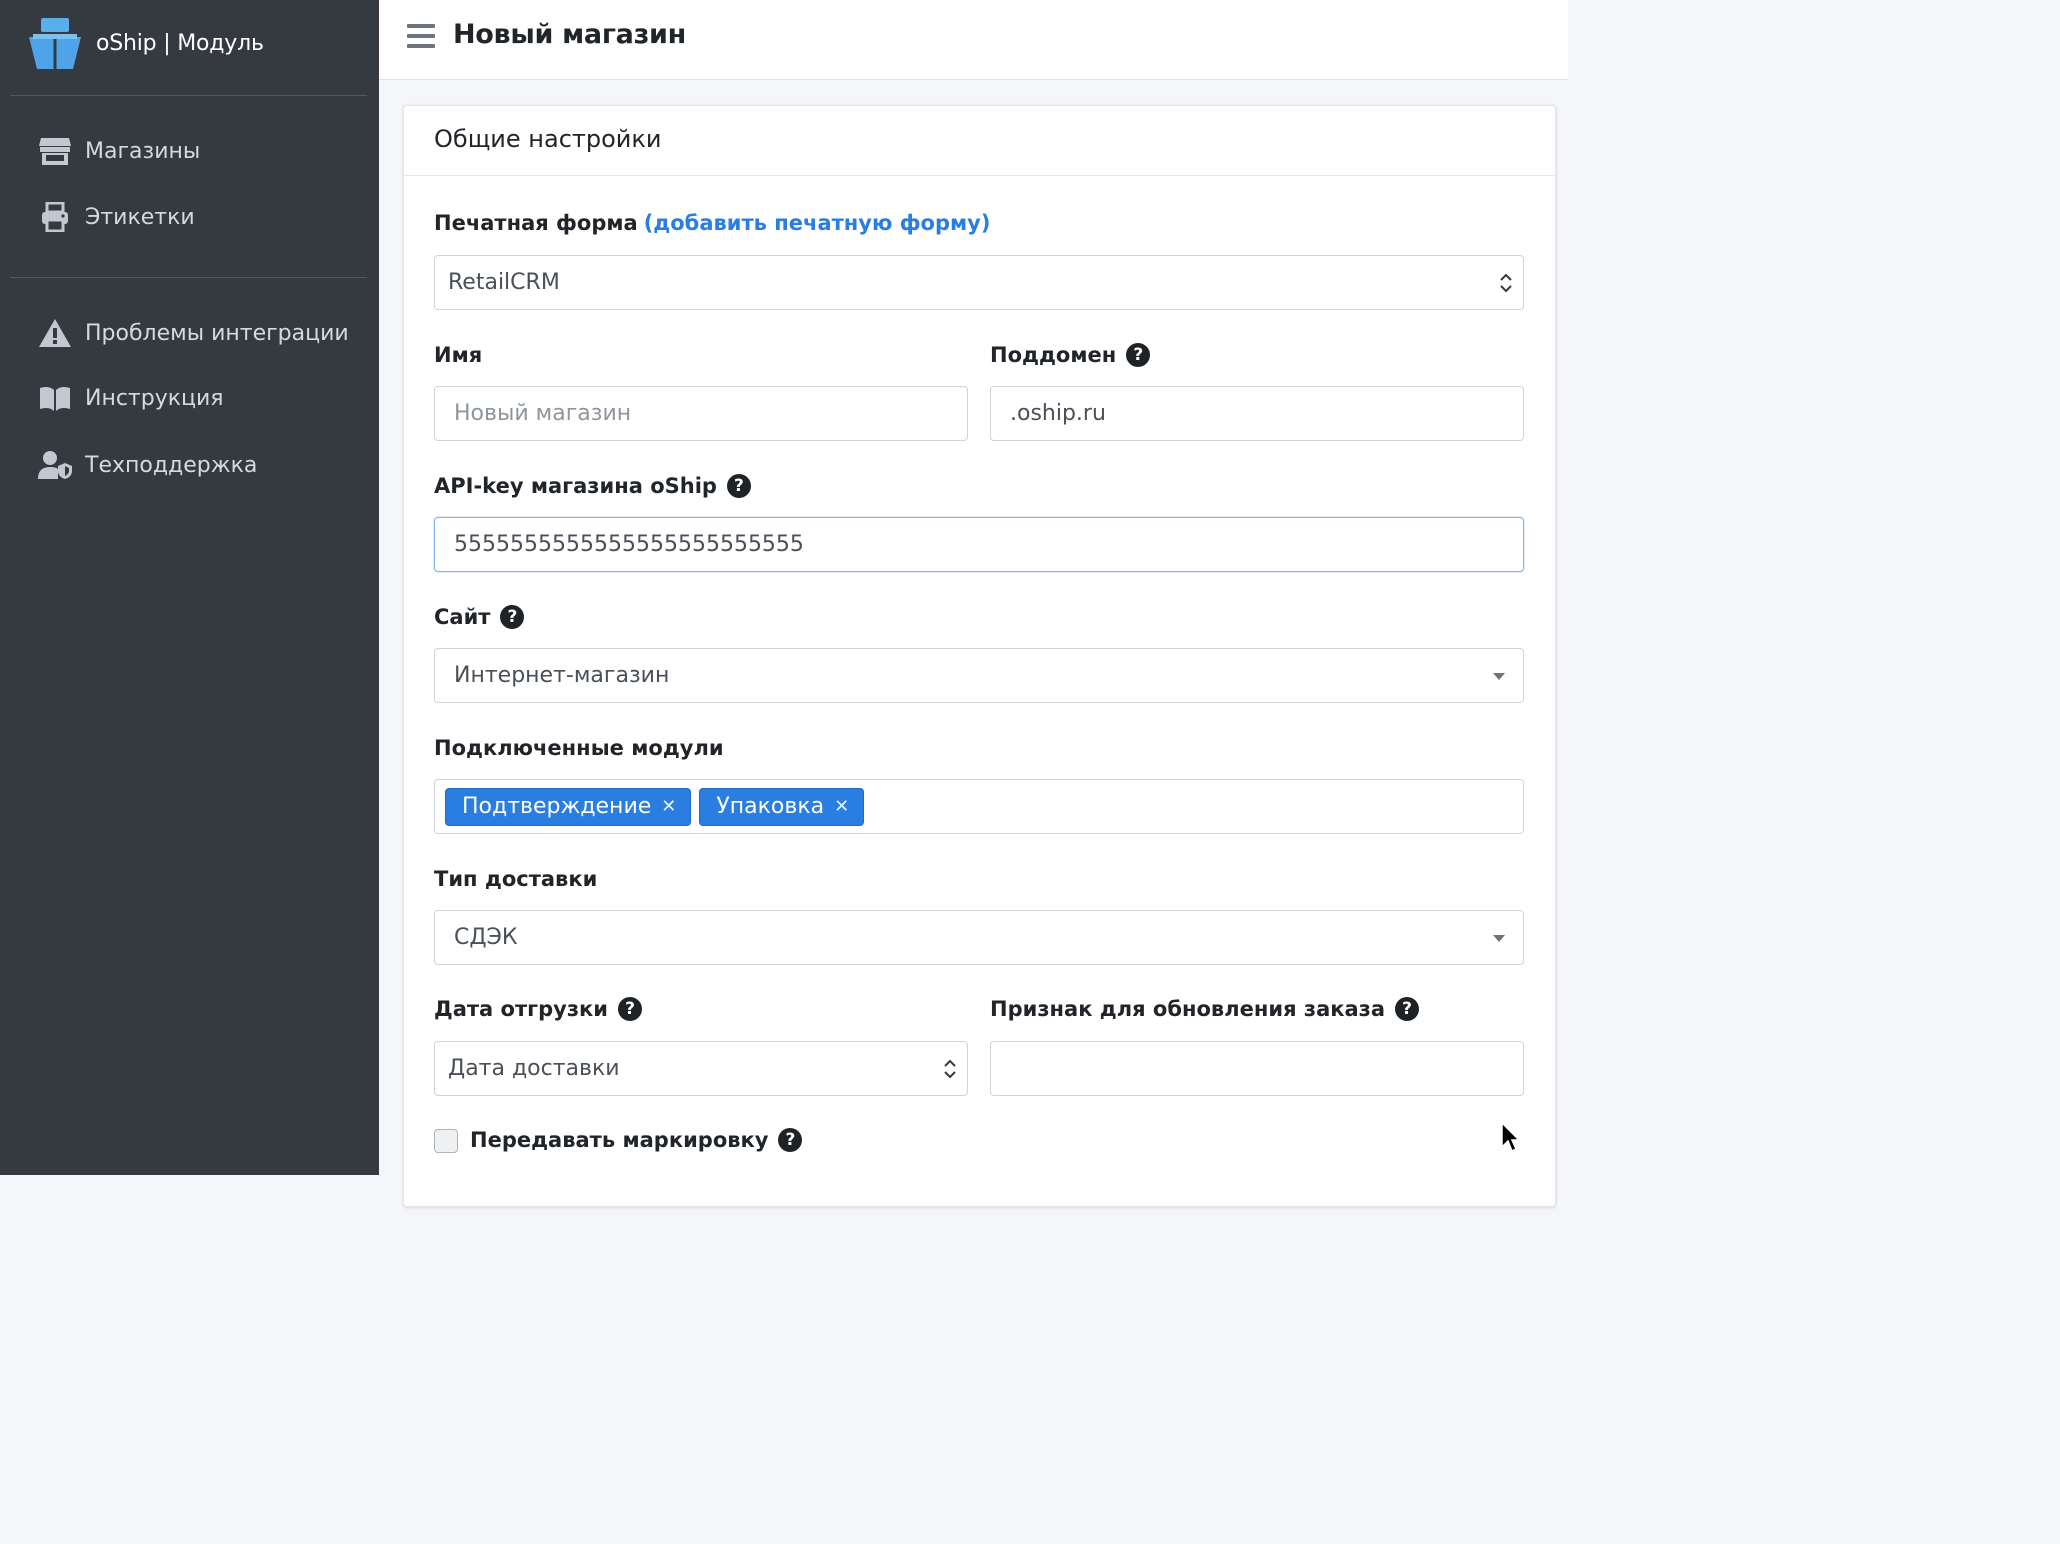 Image resolution: width=2060 pixels, height=1544 pixels. What do you see at coordinates (55, 43) in the screenshot?
I see `ship-logo-icon` at bounding box center [55, 43].